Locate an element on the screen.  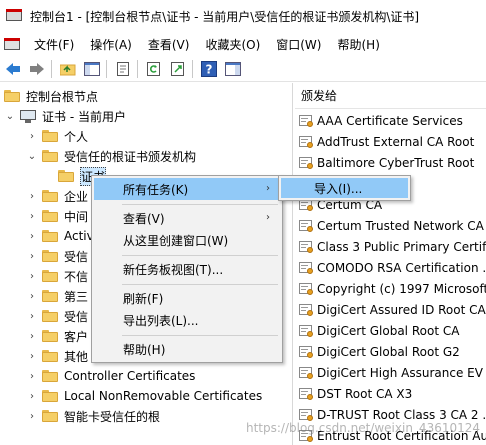
list-item: Baltimore CyberTrust Root is located at coordinates (386, 162).